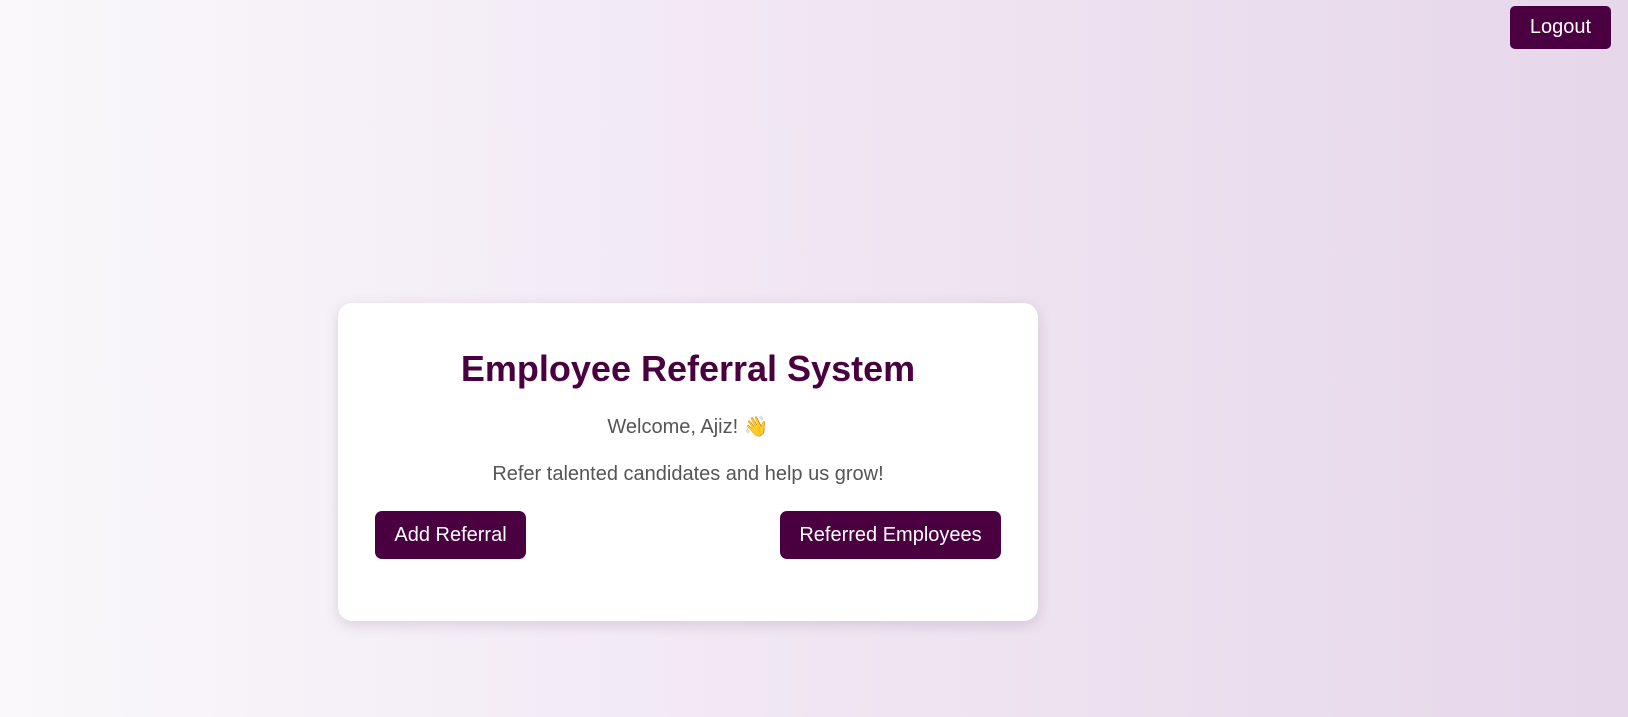 The image size is (1628, 717). I want to click on add-referral-button: Add Referral, so click(450, 535).